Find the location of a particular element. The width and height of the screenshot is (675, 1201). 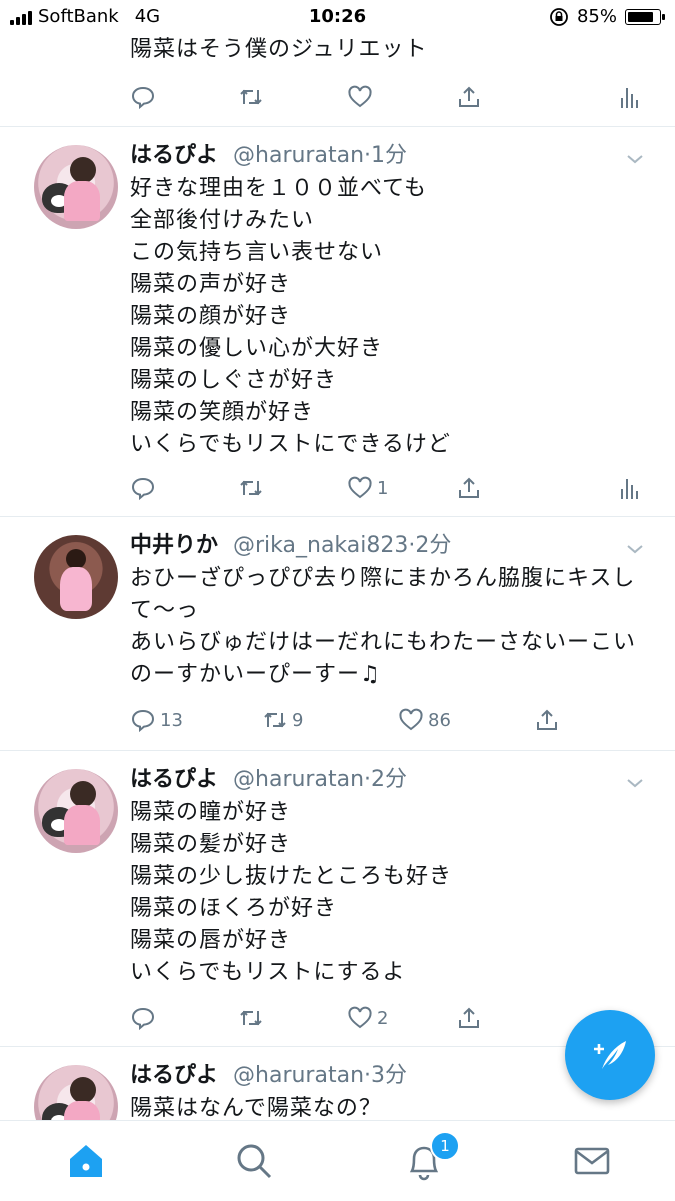

reply-button: 13 is located at coordinates (156, 720).